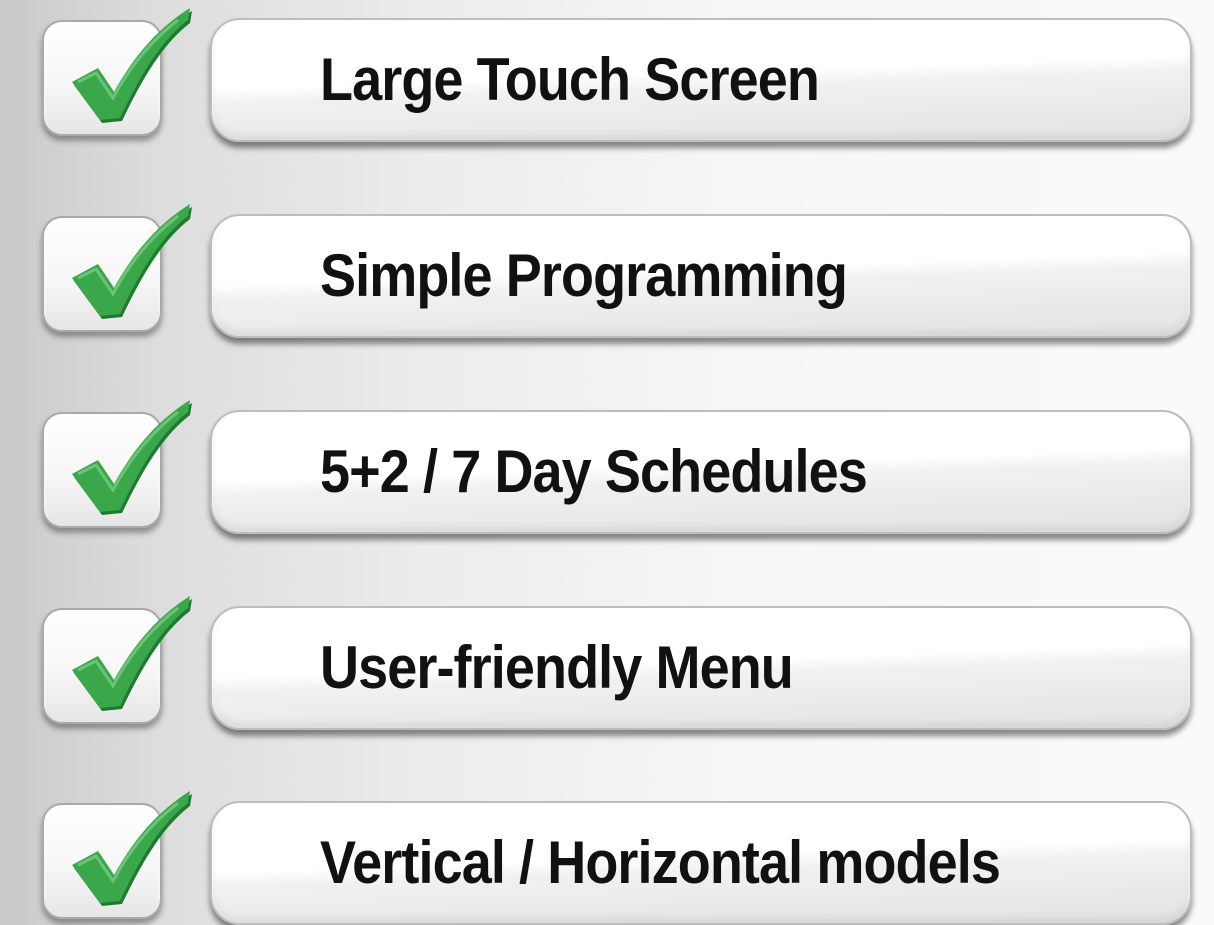 This screenshot has width=1214, height=925. Describe the element at coordinates (594, 471) in the screenshot. I see `feature-label: 5+2 / 7 Day Schedules` at that location.